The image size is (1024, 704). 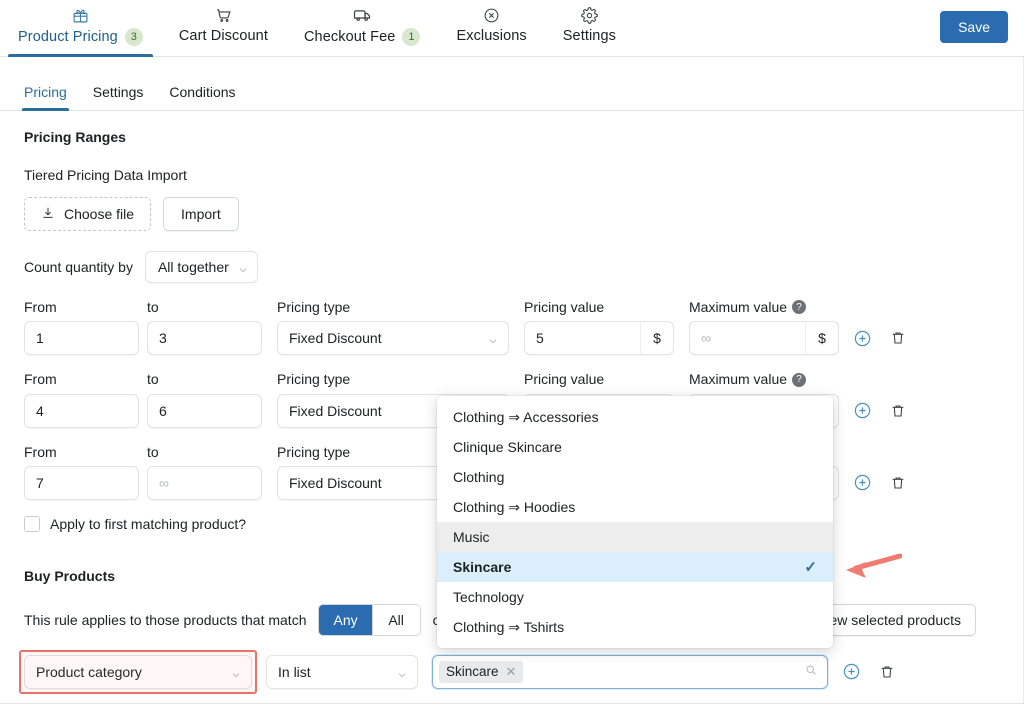 I want to click on tab-product-pricing: Product Pricing 3, so click(x=80, y=28).